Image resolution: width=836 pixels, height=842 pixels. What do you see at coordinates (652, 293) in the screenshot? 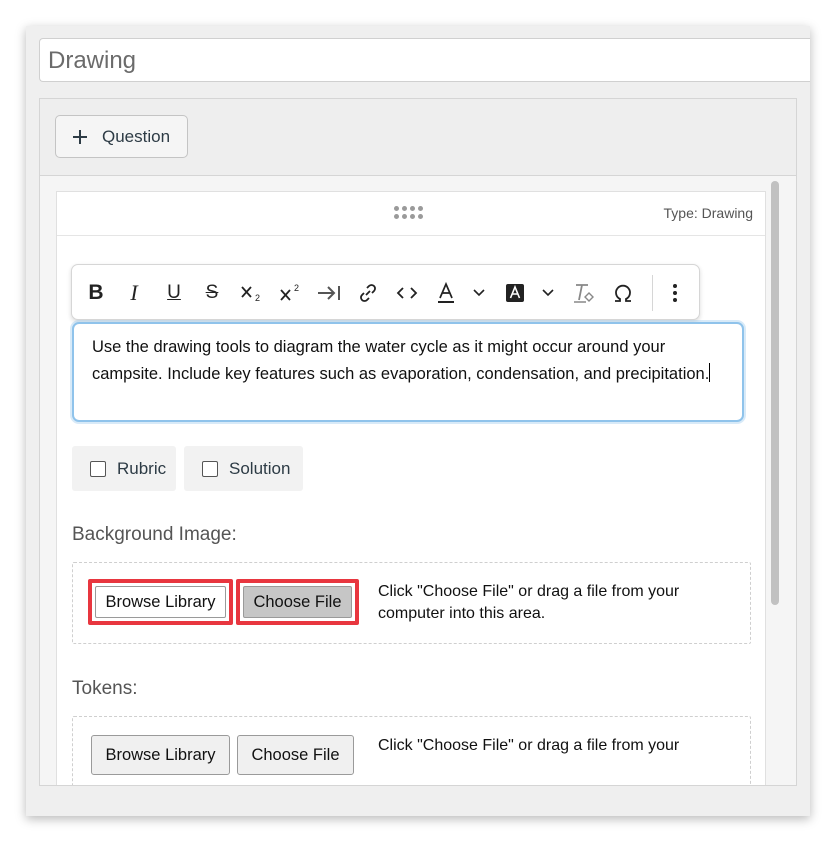
I see `toolbar-separator` at bounding box center [652, 293].